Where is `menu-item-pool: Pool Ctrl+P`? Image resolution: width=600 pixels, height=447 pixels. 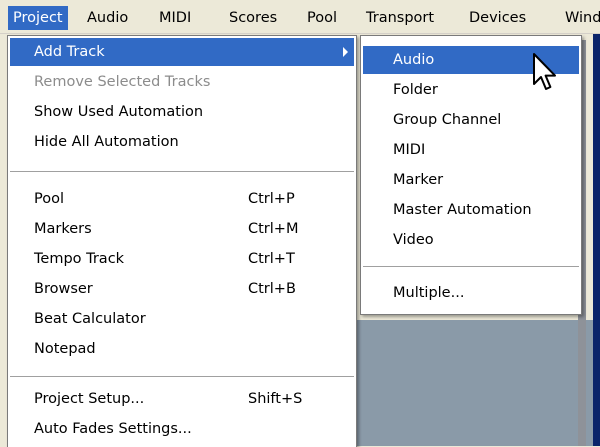 menu-item-pool: Pool Ctrl+P is located at coordinates (182, 199).